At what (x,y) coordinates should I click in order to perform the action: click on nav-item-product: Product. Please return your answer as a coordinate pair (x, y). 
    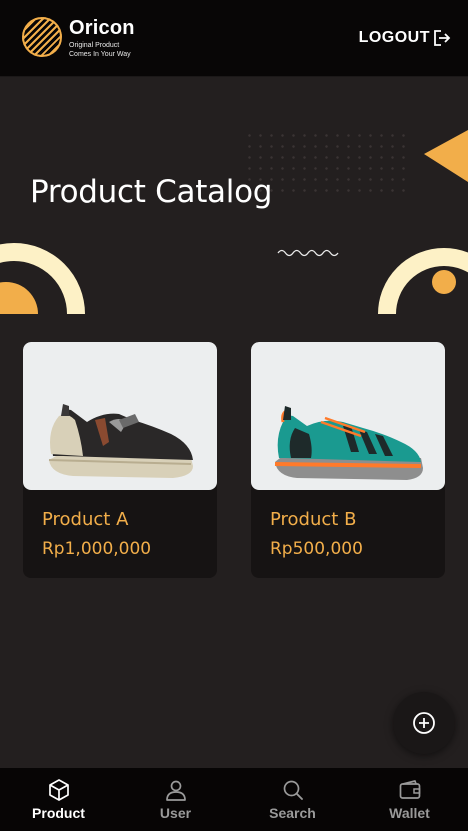
    Looking at the image, I should click on (58, 799).